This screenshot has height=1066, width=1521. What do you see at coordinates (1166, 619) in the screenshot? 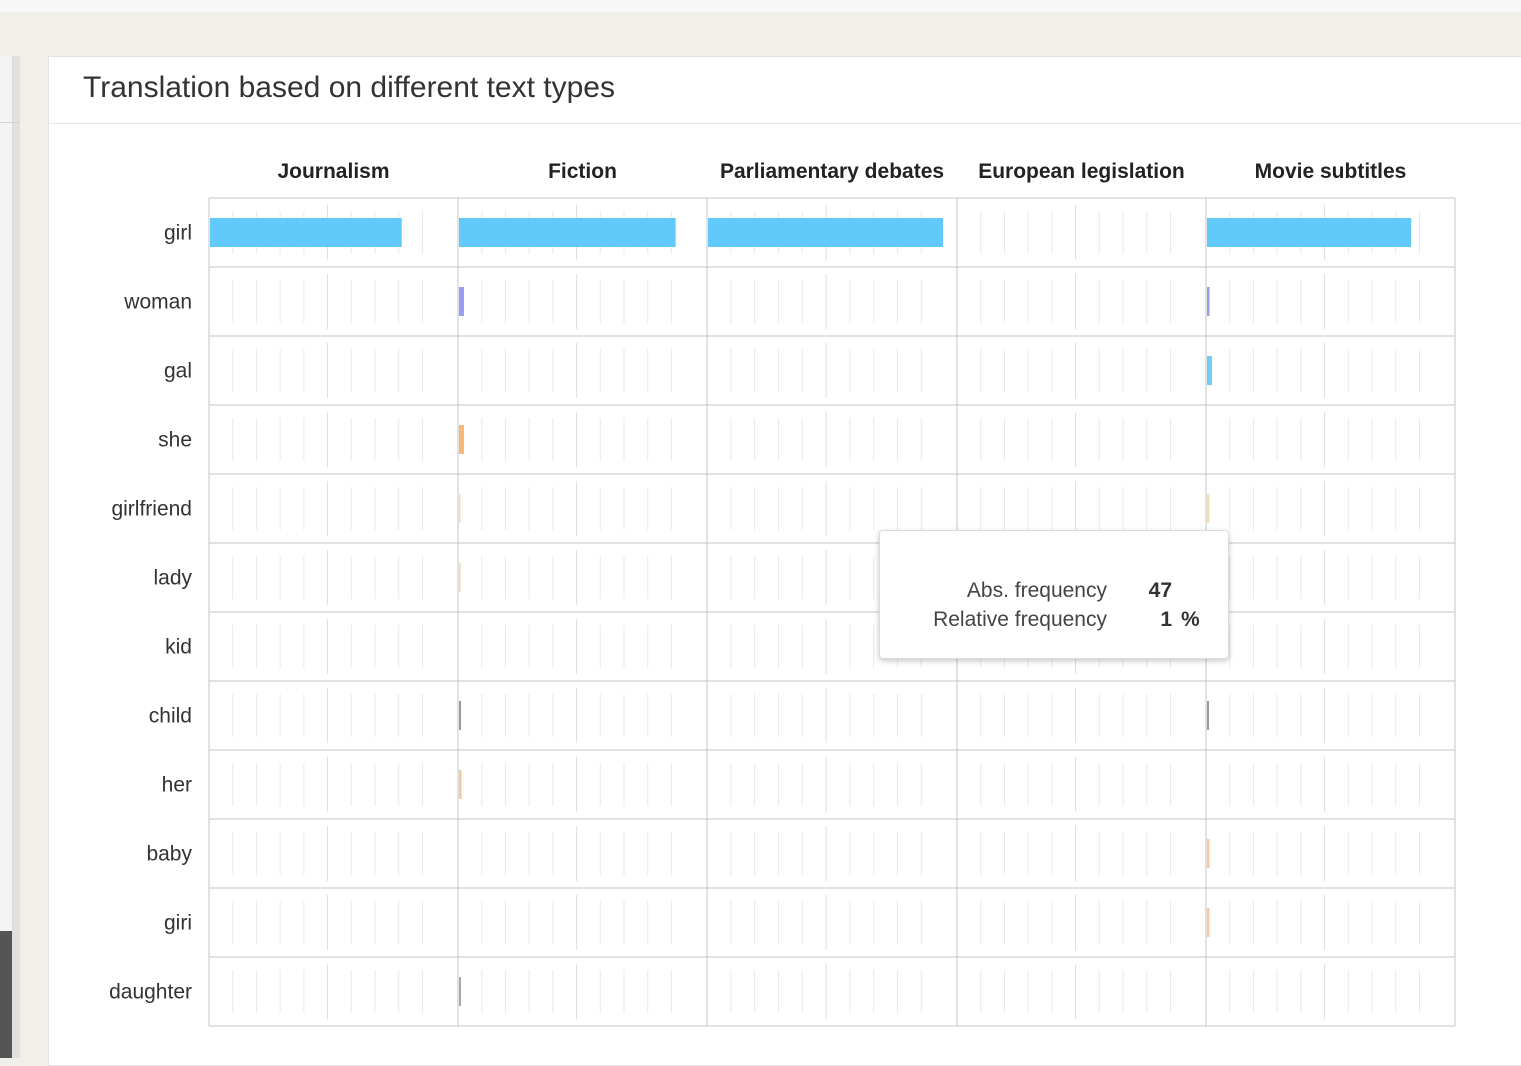
I see `tooltip-rel-value: 1` at bounding box center [1166, 619].